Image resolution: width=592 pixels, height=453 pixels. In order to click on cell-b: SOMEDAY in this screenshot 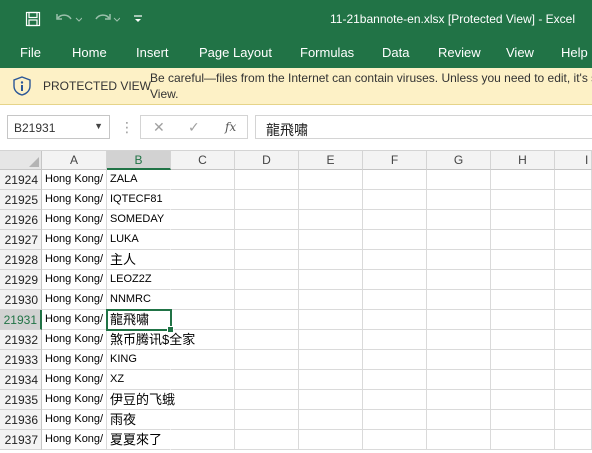, I will do `click(139, 220)`.